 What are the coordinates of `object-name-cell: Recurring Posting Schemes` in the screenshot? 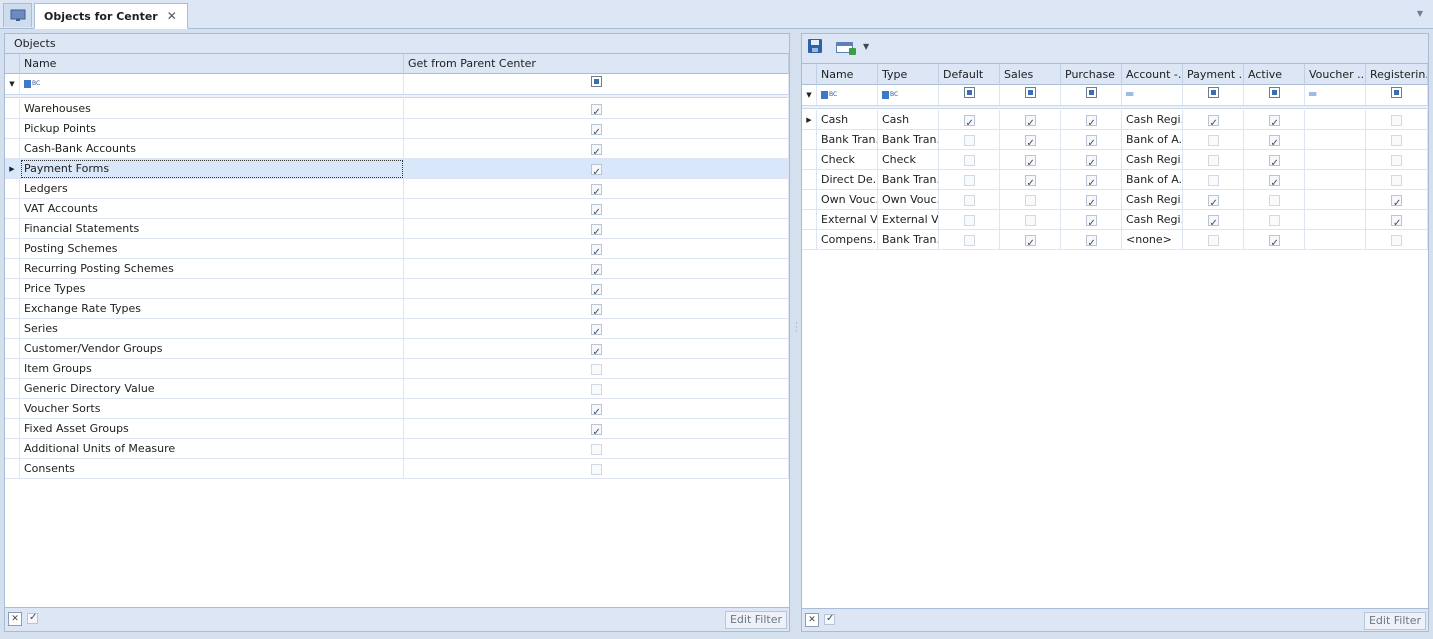 It's located at (212, 269).